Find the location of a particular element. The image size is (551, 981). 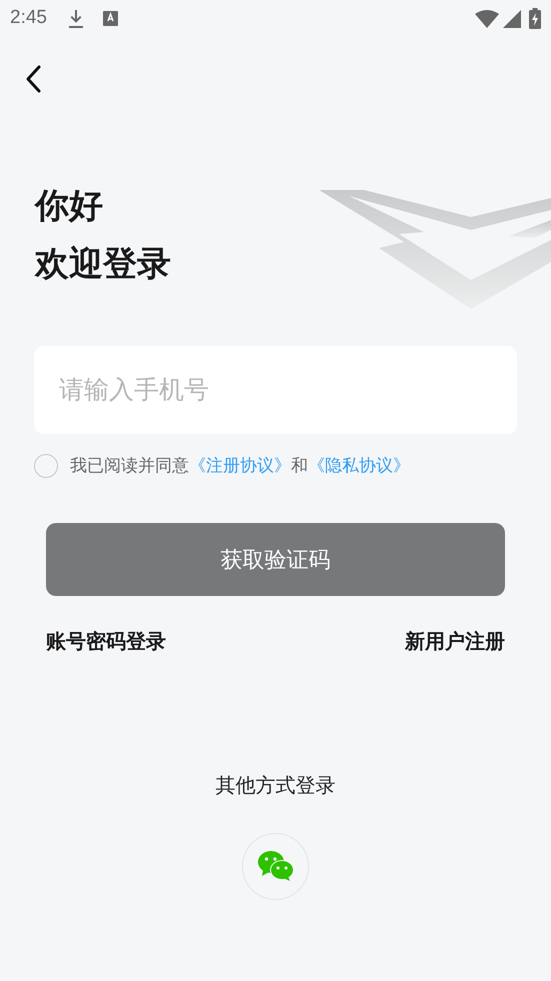

agreement-checkbox is located at coordinates (46, 466).